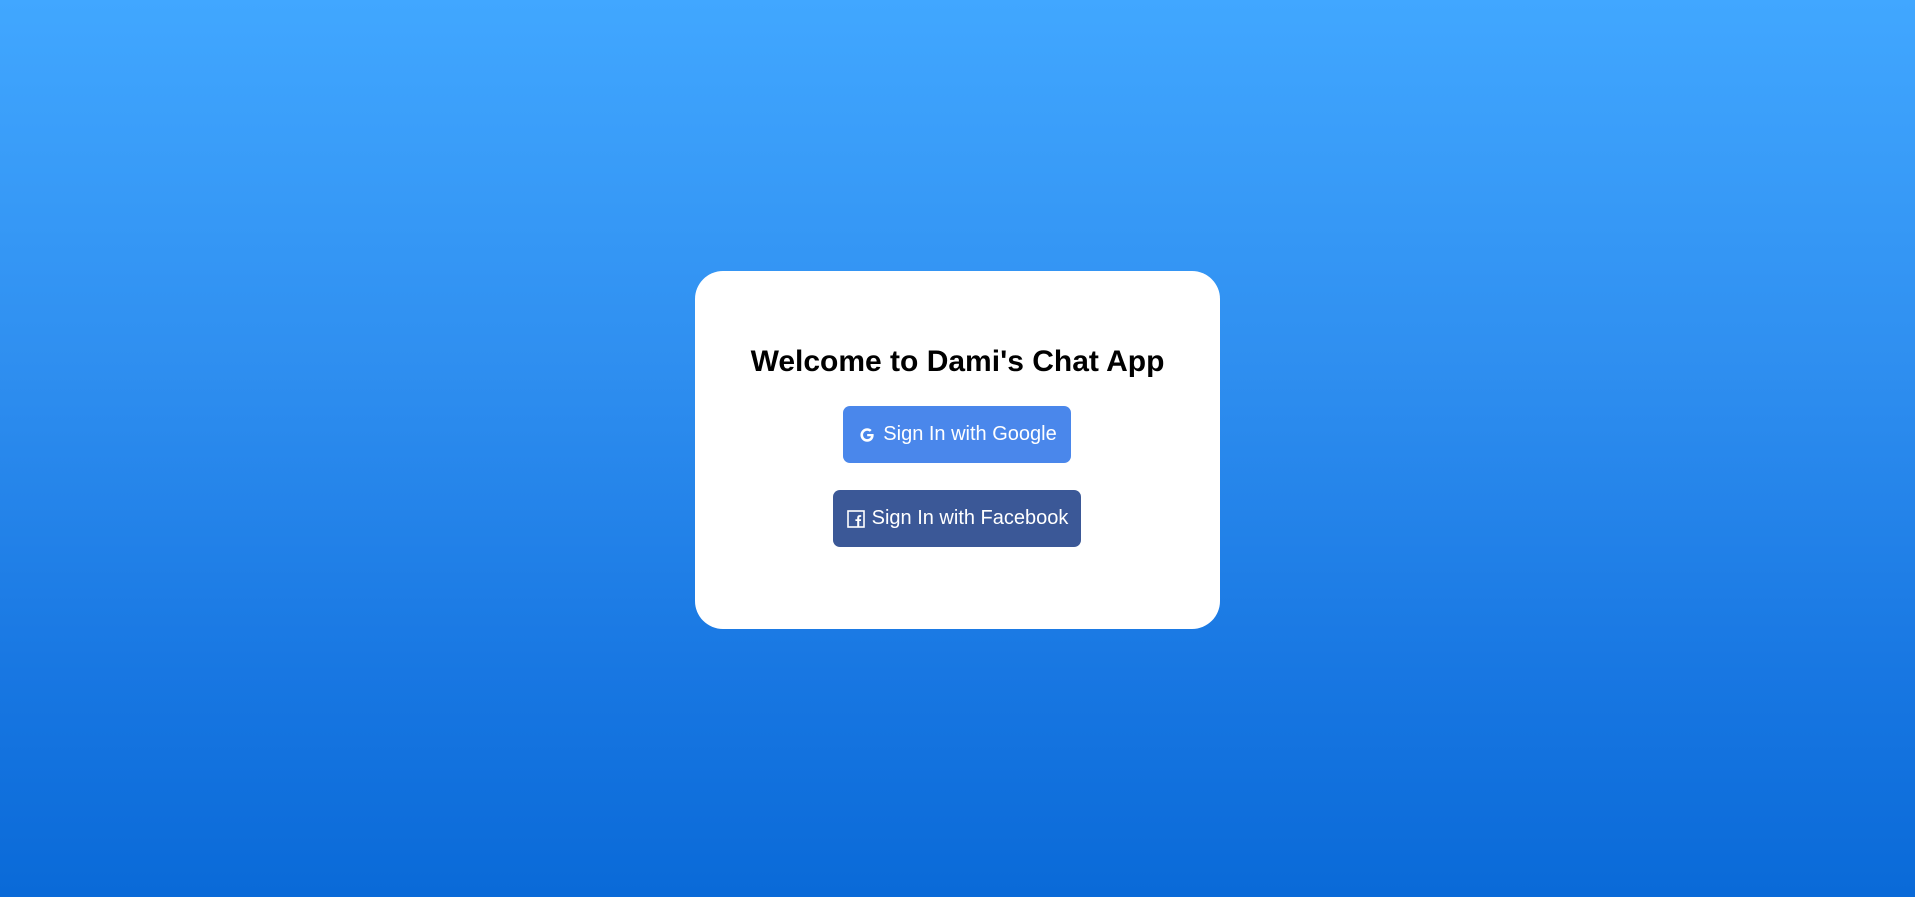 The image size is (1915, 897). I want to click on facebook-icon, so click(856, 519).